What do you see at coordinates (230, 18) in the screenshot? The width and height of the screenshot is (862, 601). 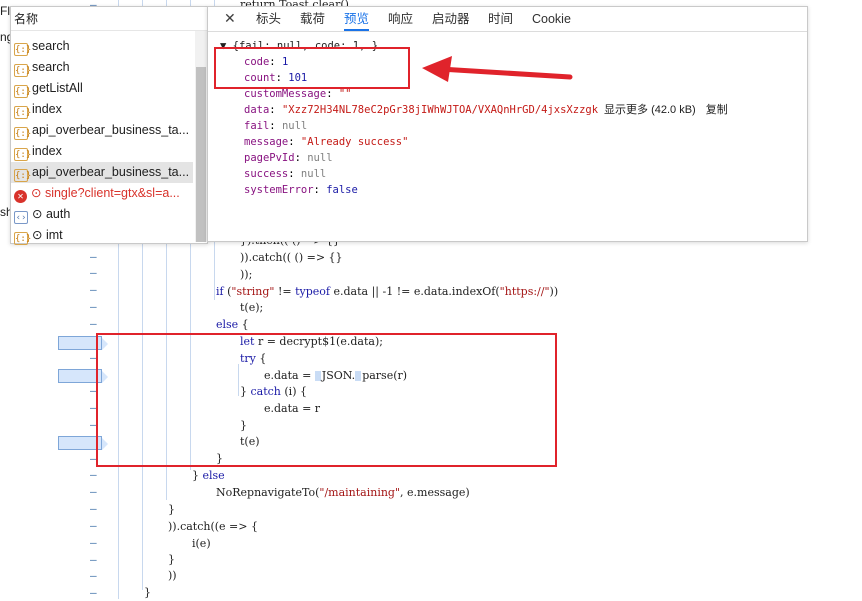 I see `close-icon: ✕` at bounding box center [230, 18].